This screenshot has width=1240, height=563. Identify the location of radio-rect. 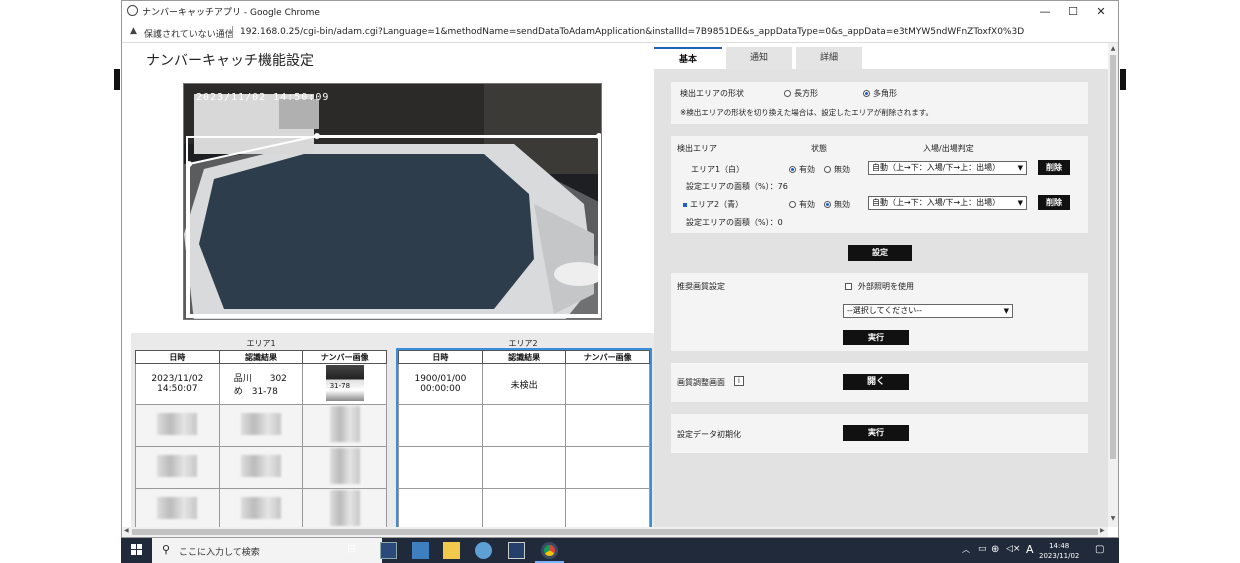
(787, 93).